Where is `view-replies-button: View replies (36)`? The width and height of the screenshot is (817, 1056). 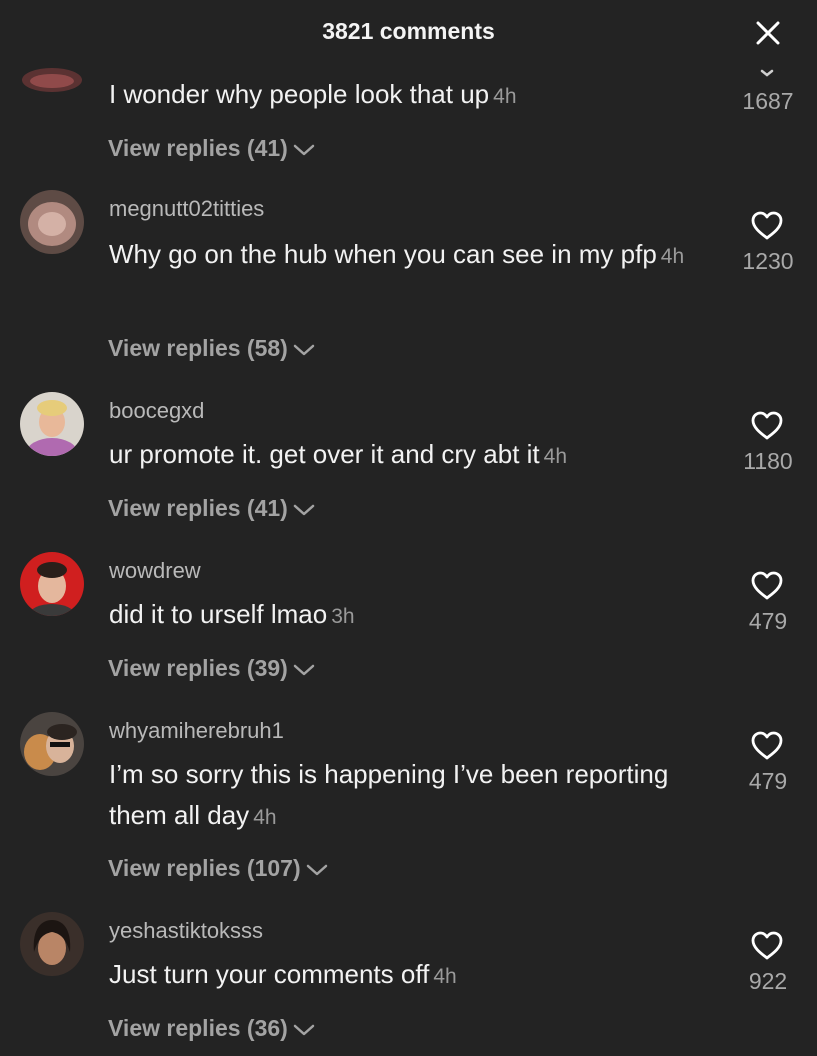 view-replies-button: View replies (36) is located at coordinates (212, 1028).